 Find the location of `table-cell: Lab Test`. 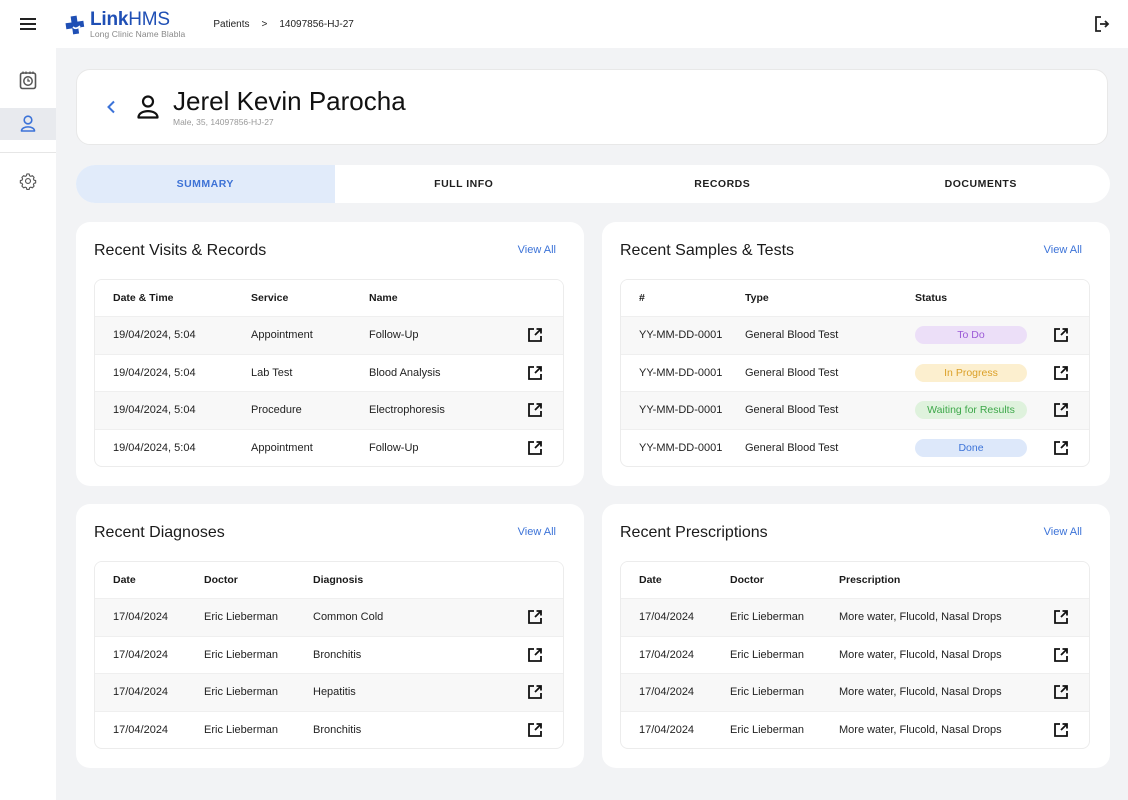

table-cell: Lab Test is located at coordinates (272, 372).